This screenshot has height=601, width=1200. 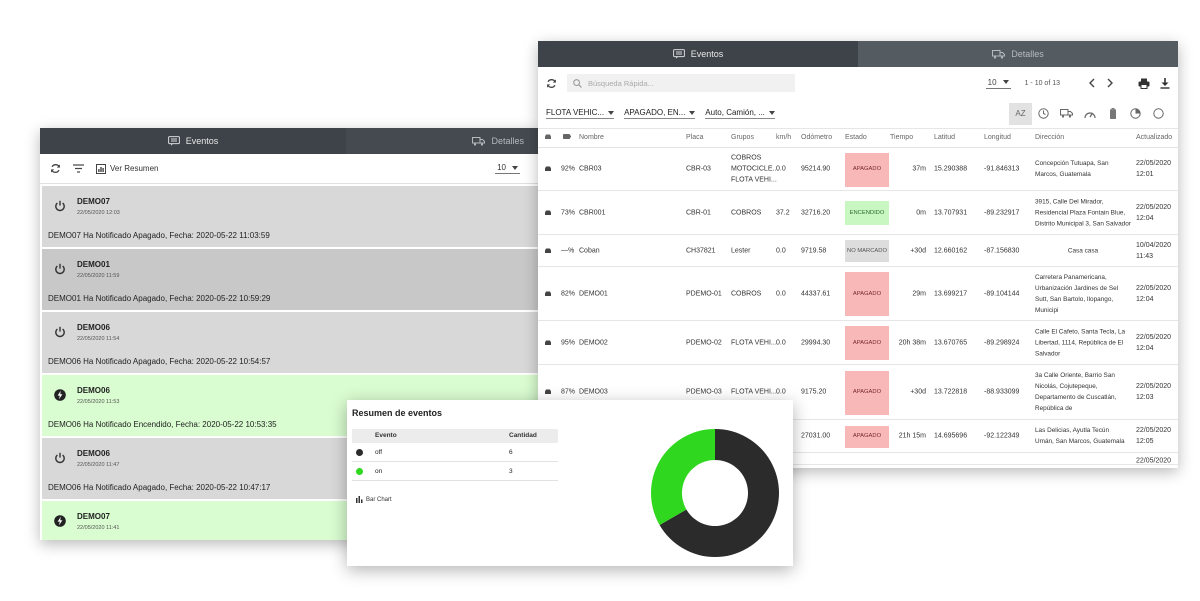 What do you see at coordinates (998, 83) in the screenshot?
I see `right-per-page-select: 10` at bounding box center [998, 83].